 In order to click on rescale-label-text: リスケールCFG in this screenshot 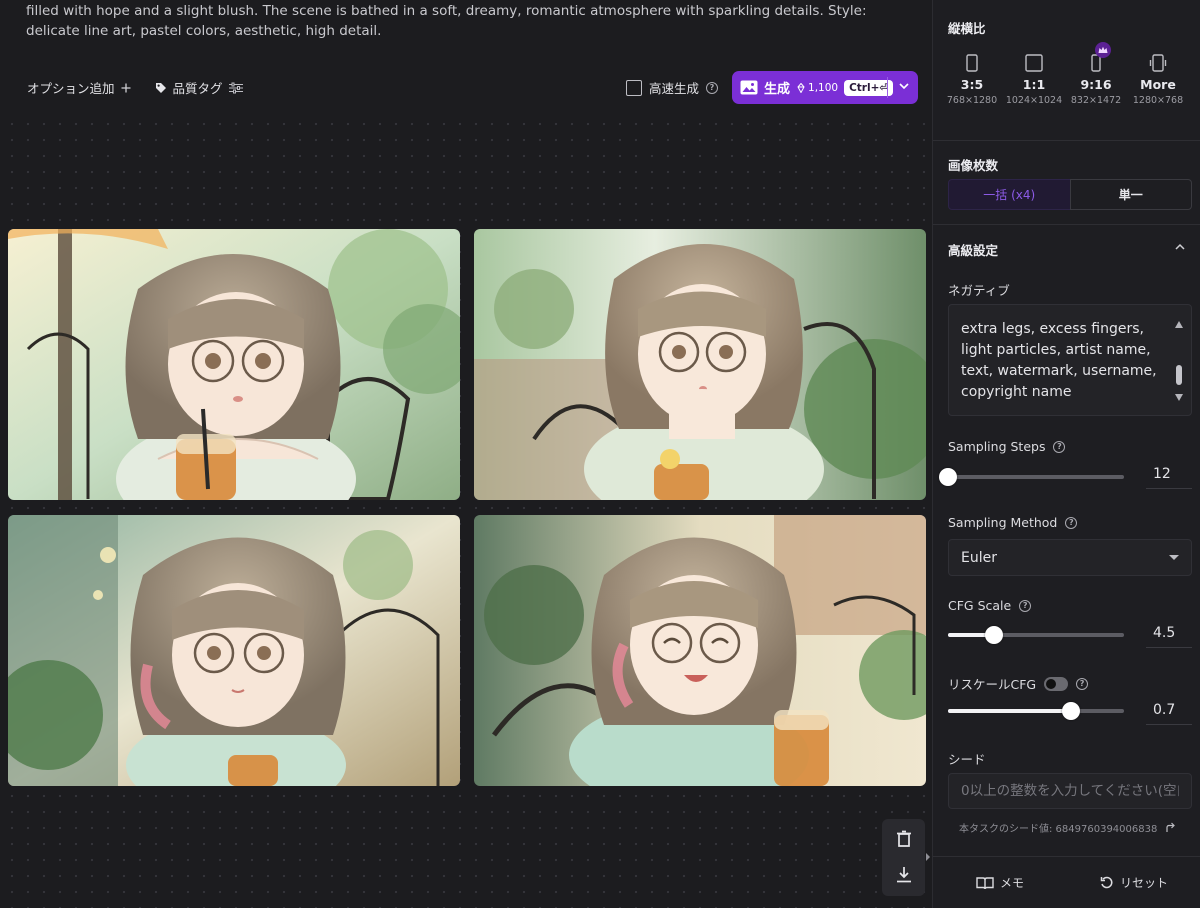, I will do `click(992, 684)`.